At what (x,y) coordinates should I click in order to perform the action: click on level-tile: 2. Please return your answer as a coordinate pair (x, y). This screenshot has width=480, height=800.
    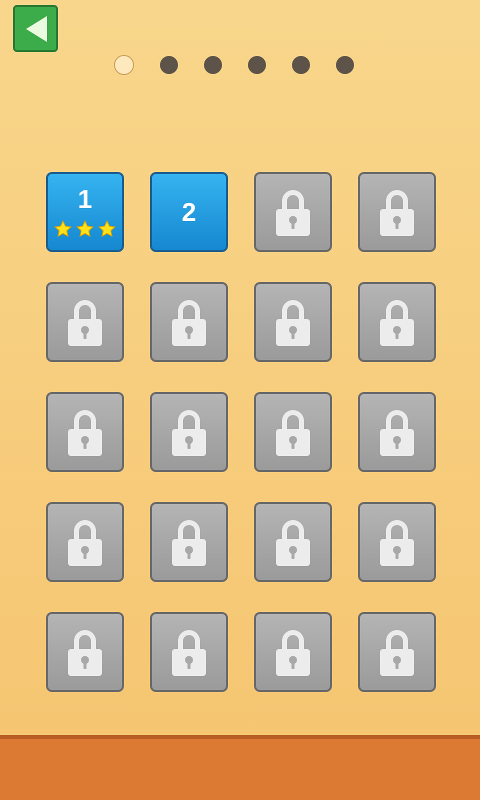
    Looking at the image, I should click on (189, 212).